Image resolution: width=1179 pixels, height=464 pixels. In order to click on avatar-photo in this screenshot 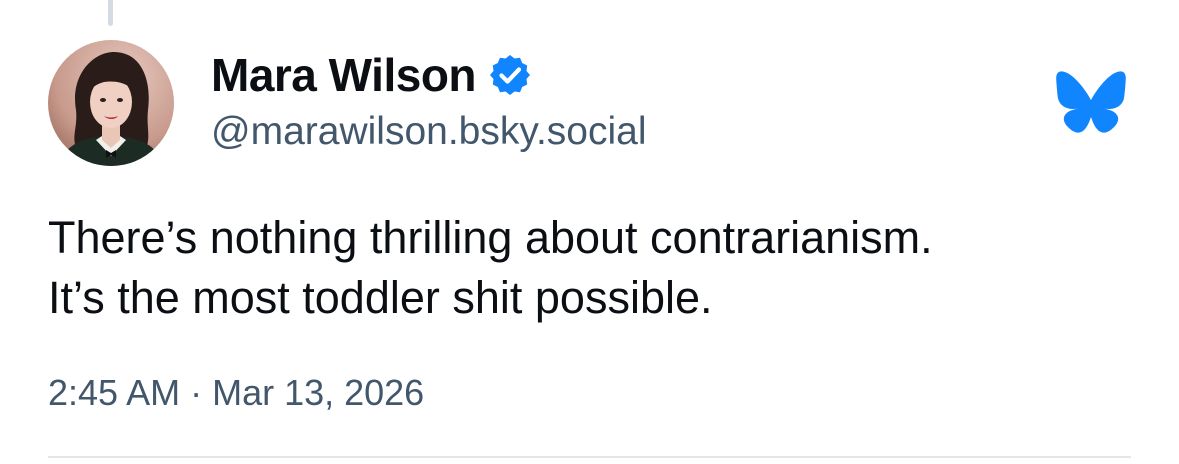, I will do `click(111, 103)`.